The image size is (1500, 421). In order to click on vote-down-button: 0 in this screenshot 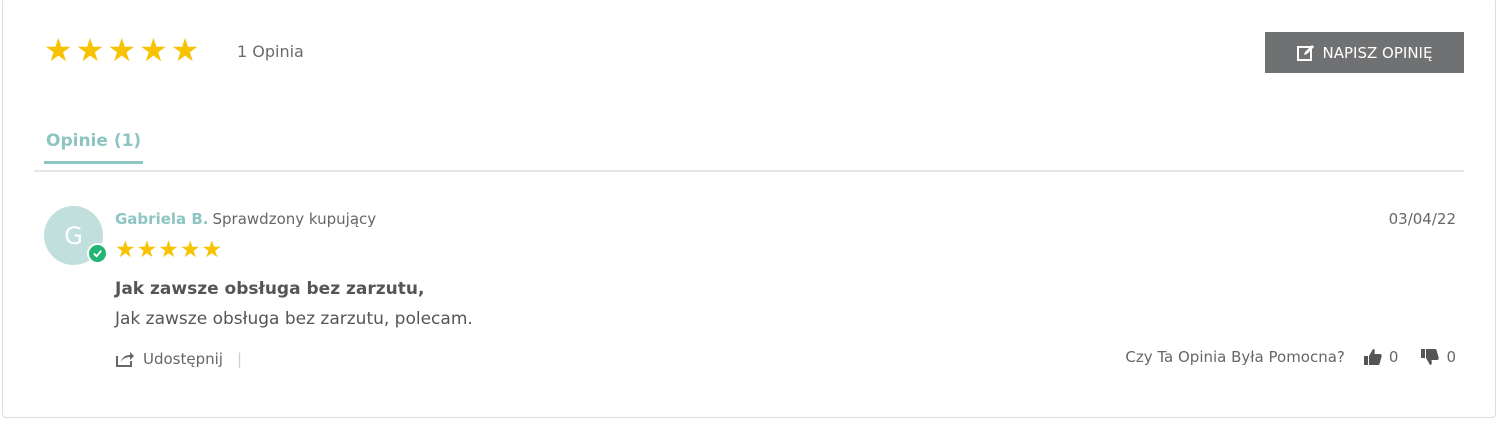, I will do `click(1438, 357)`.